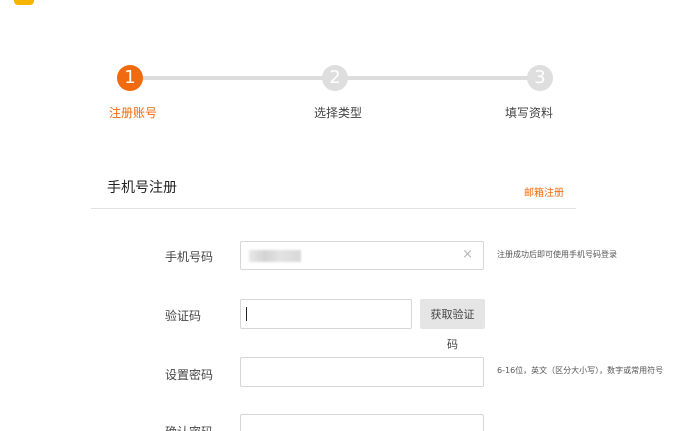 This screenshot has width=691, height=431. Describe the element at coordinates (275, 256) in the screenshot. I see `phone-value-redacted` at that location.